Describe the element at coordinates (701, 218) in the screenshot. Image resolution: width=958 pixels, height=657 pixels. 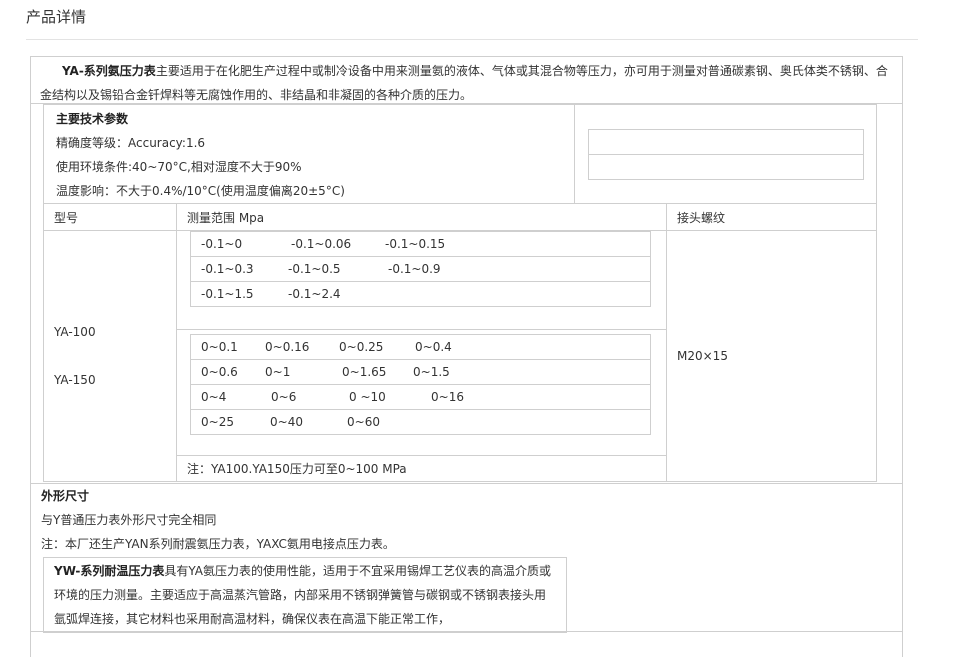
I see `header-thread: 接头螺纹` at that location.